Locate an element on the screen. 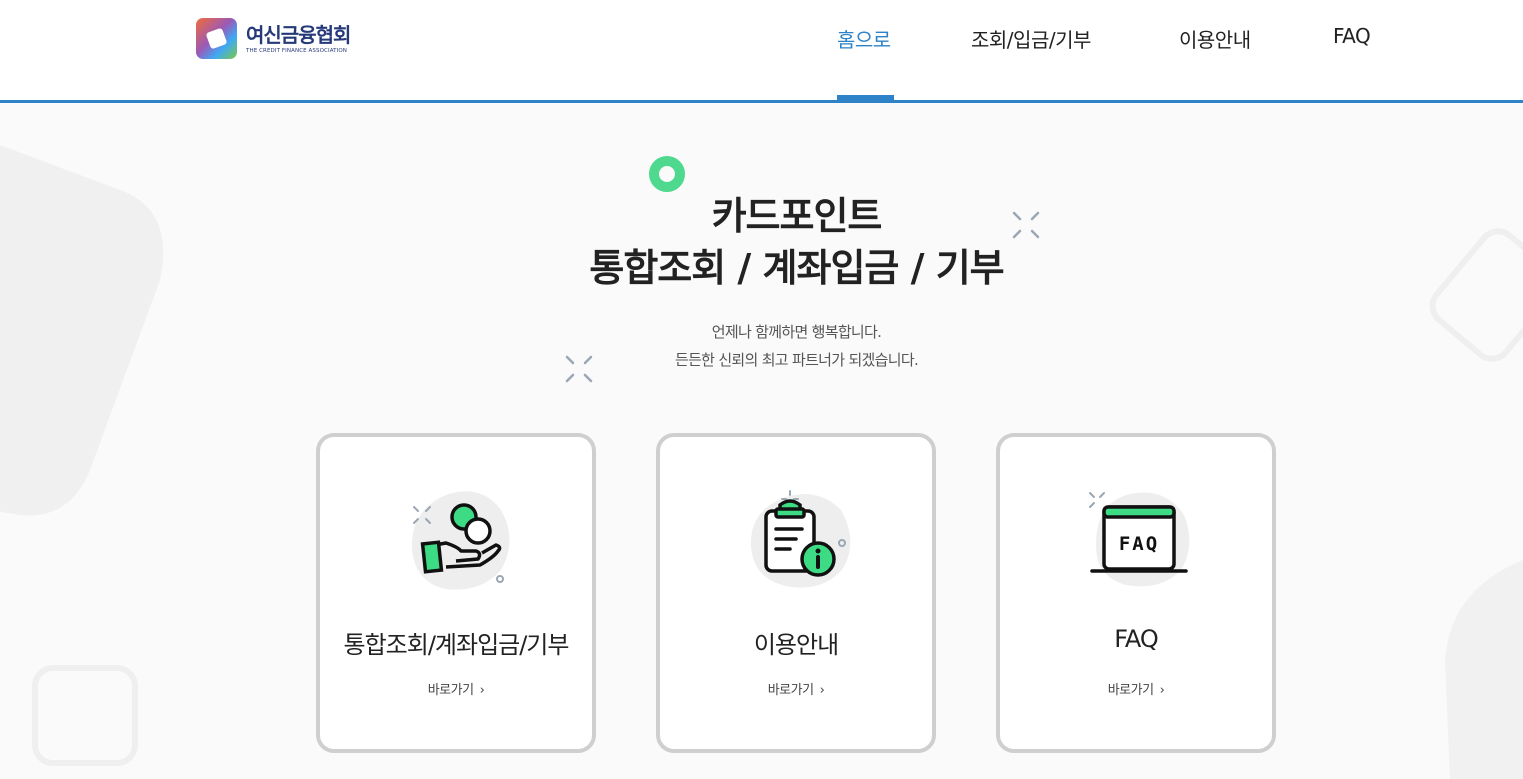 The image size is (1523, 779). svg-text: FAQ is located at coordinates (1139, 544).